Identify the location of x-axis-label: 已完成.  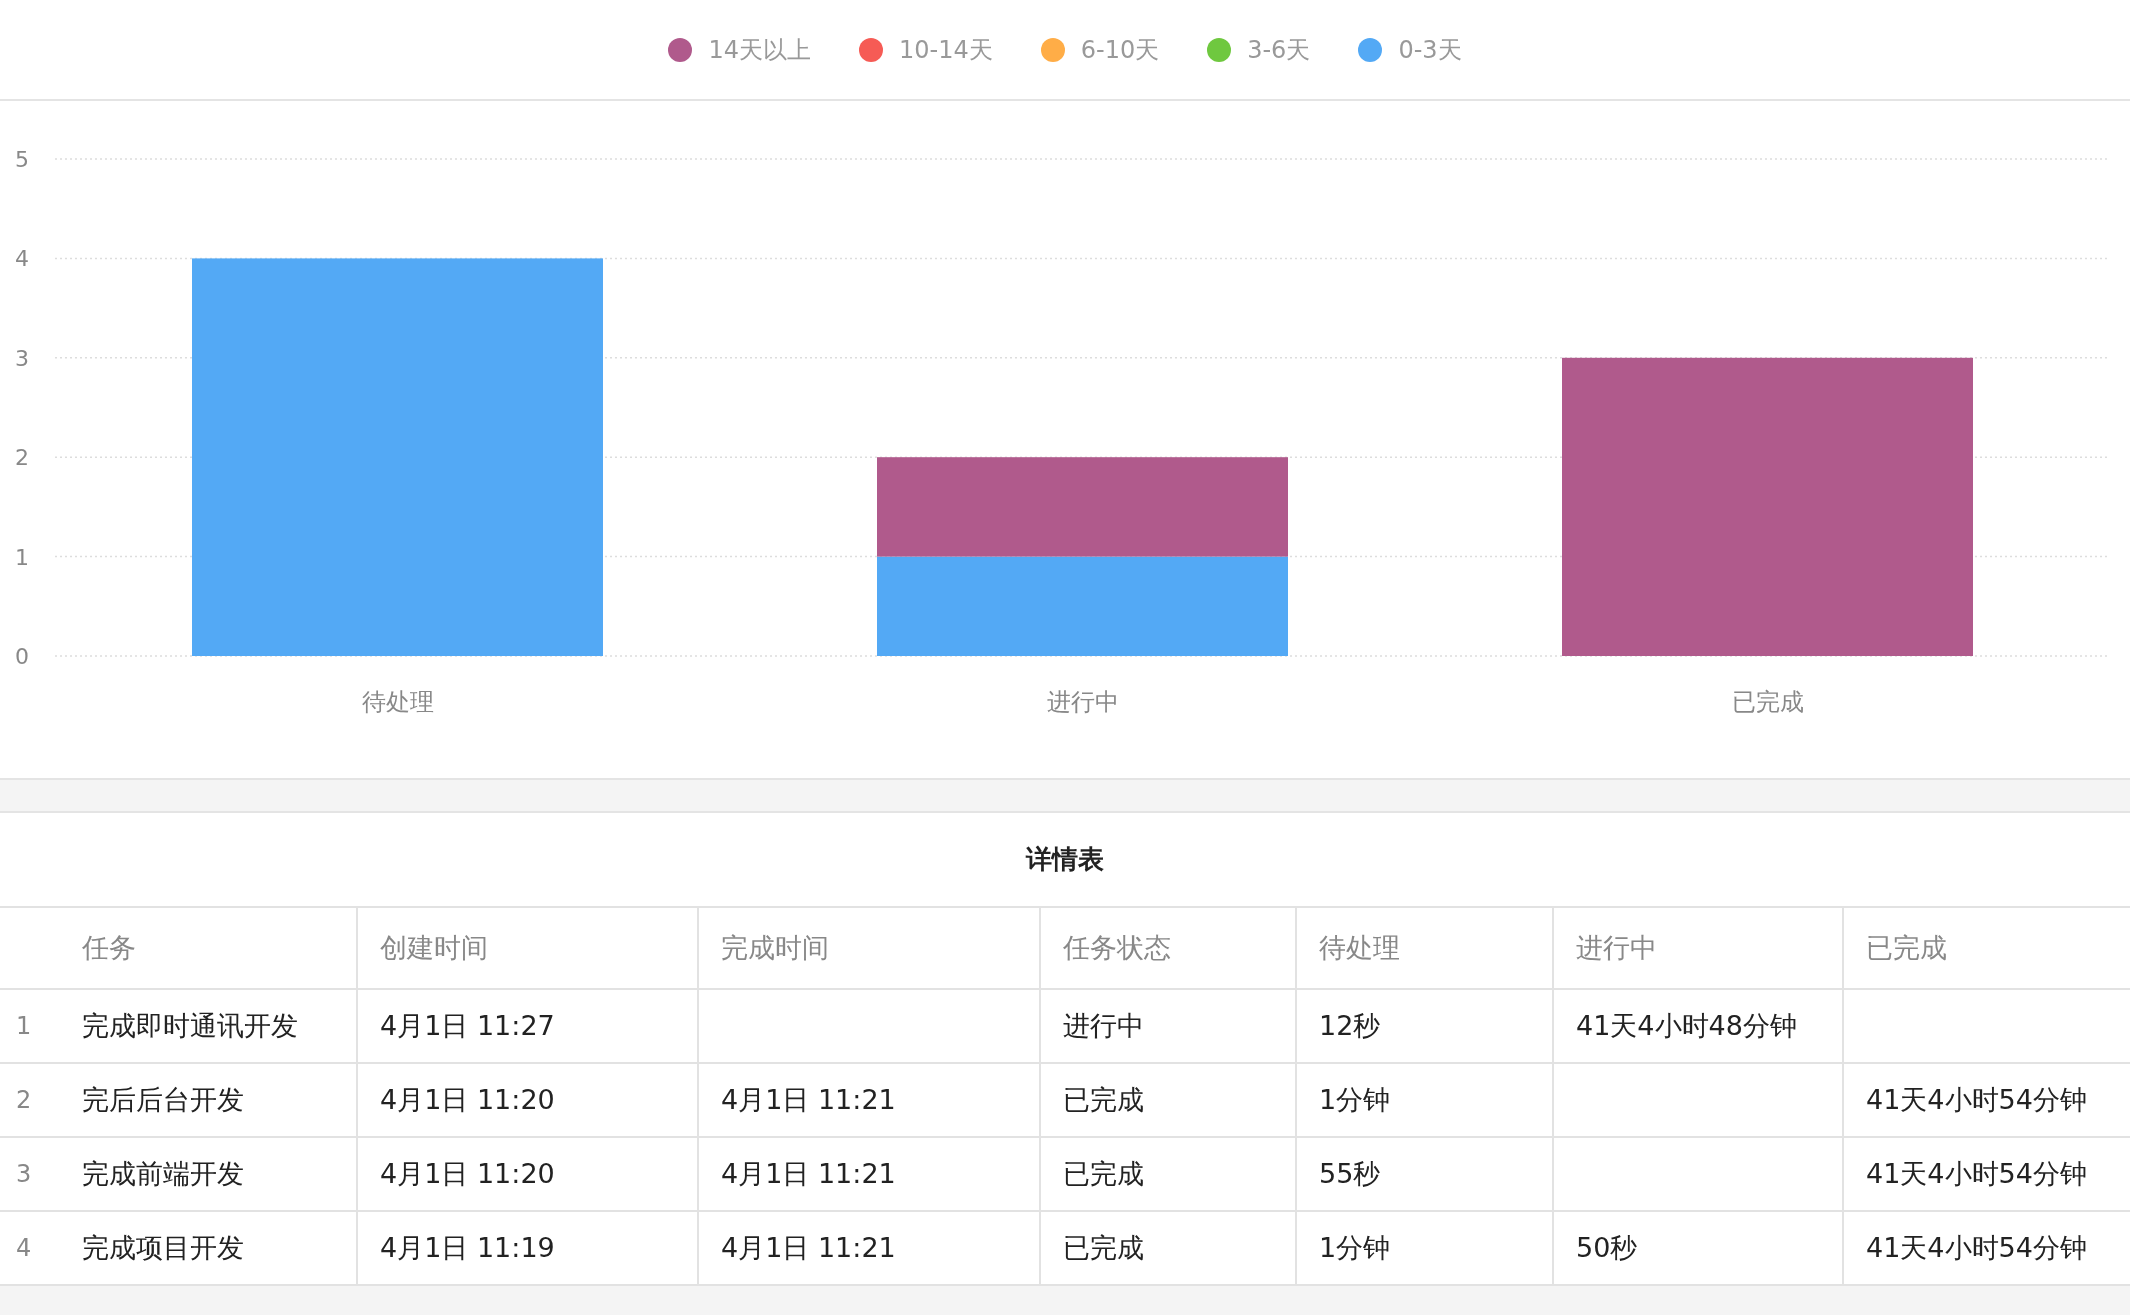
(1767, 702).